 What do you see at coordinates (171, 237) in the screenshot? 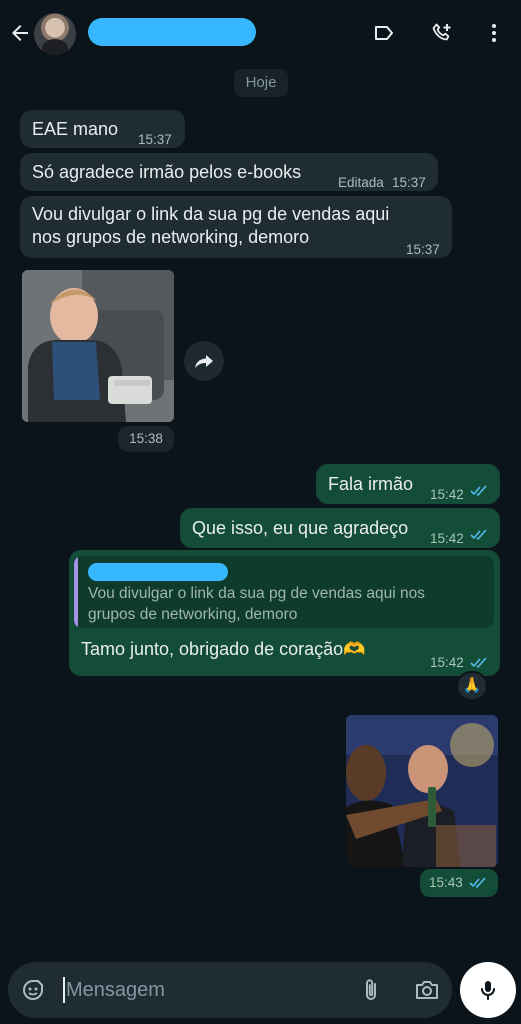
I see `message-text-line2: nos grupos de networking, demoro` at bounding box center [171, 237].